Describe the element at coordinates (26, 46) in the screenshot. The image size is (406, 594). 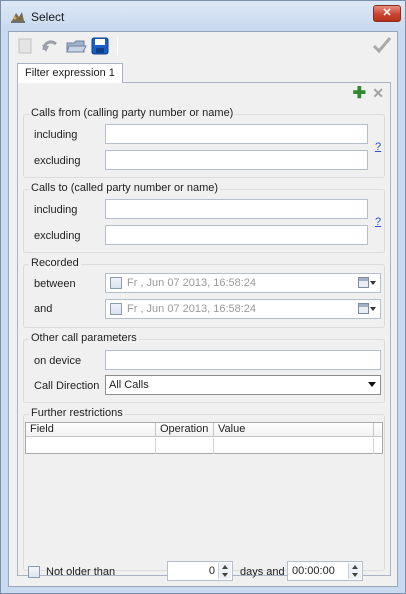
I see `new-icon` at that location.